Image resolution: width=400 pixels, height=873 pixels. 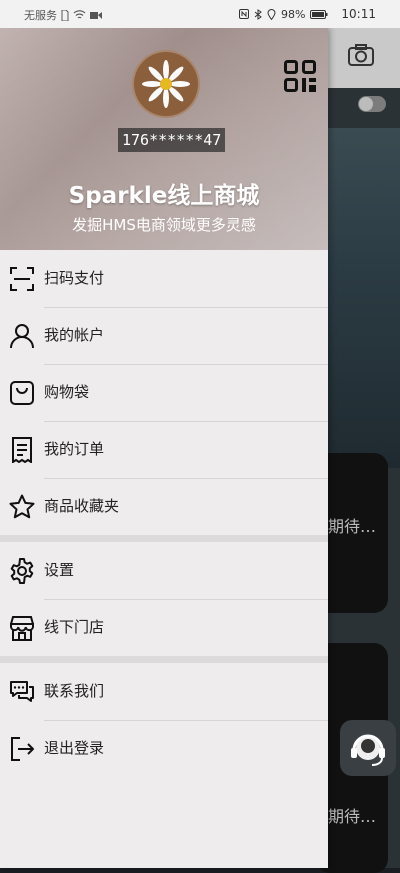 I want to click on menu-item-my-account: 我的帐户, so click(x=164, y=336).